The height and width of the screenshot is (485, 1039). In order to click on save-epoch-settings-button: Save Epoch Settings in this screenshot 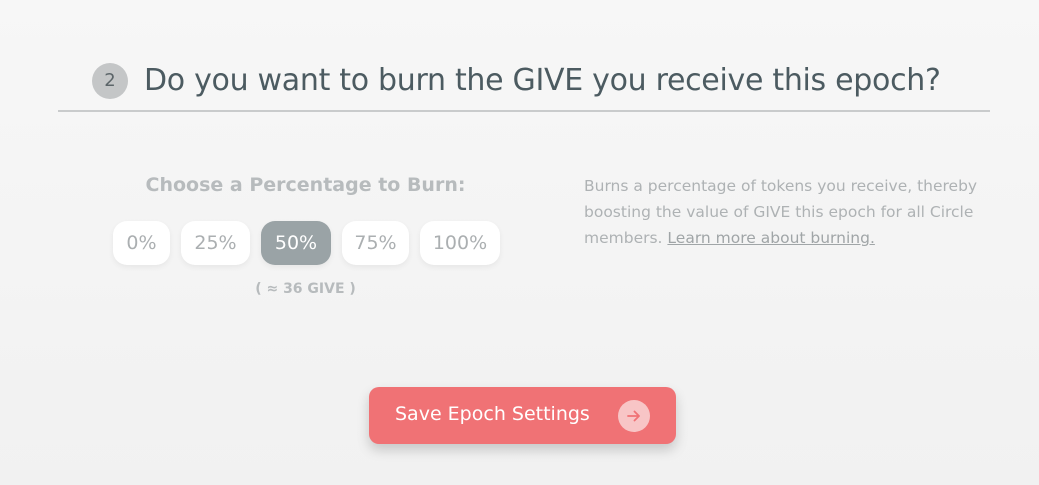, I will do `click(522, 415)`.